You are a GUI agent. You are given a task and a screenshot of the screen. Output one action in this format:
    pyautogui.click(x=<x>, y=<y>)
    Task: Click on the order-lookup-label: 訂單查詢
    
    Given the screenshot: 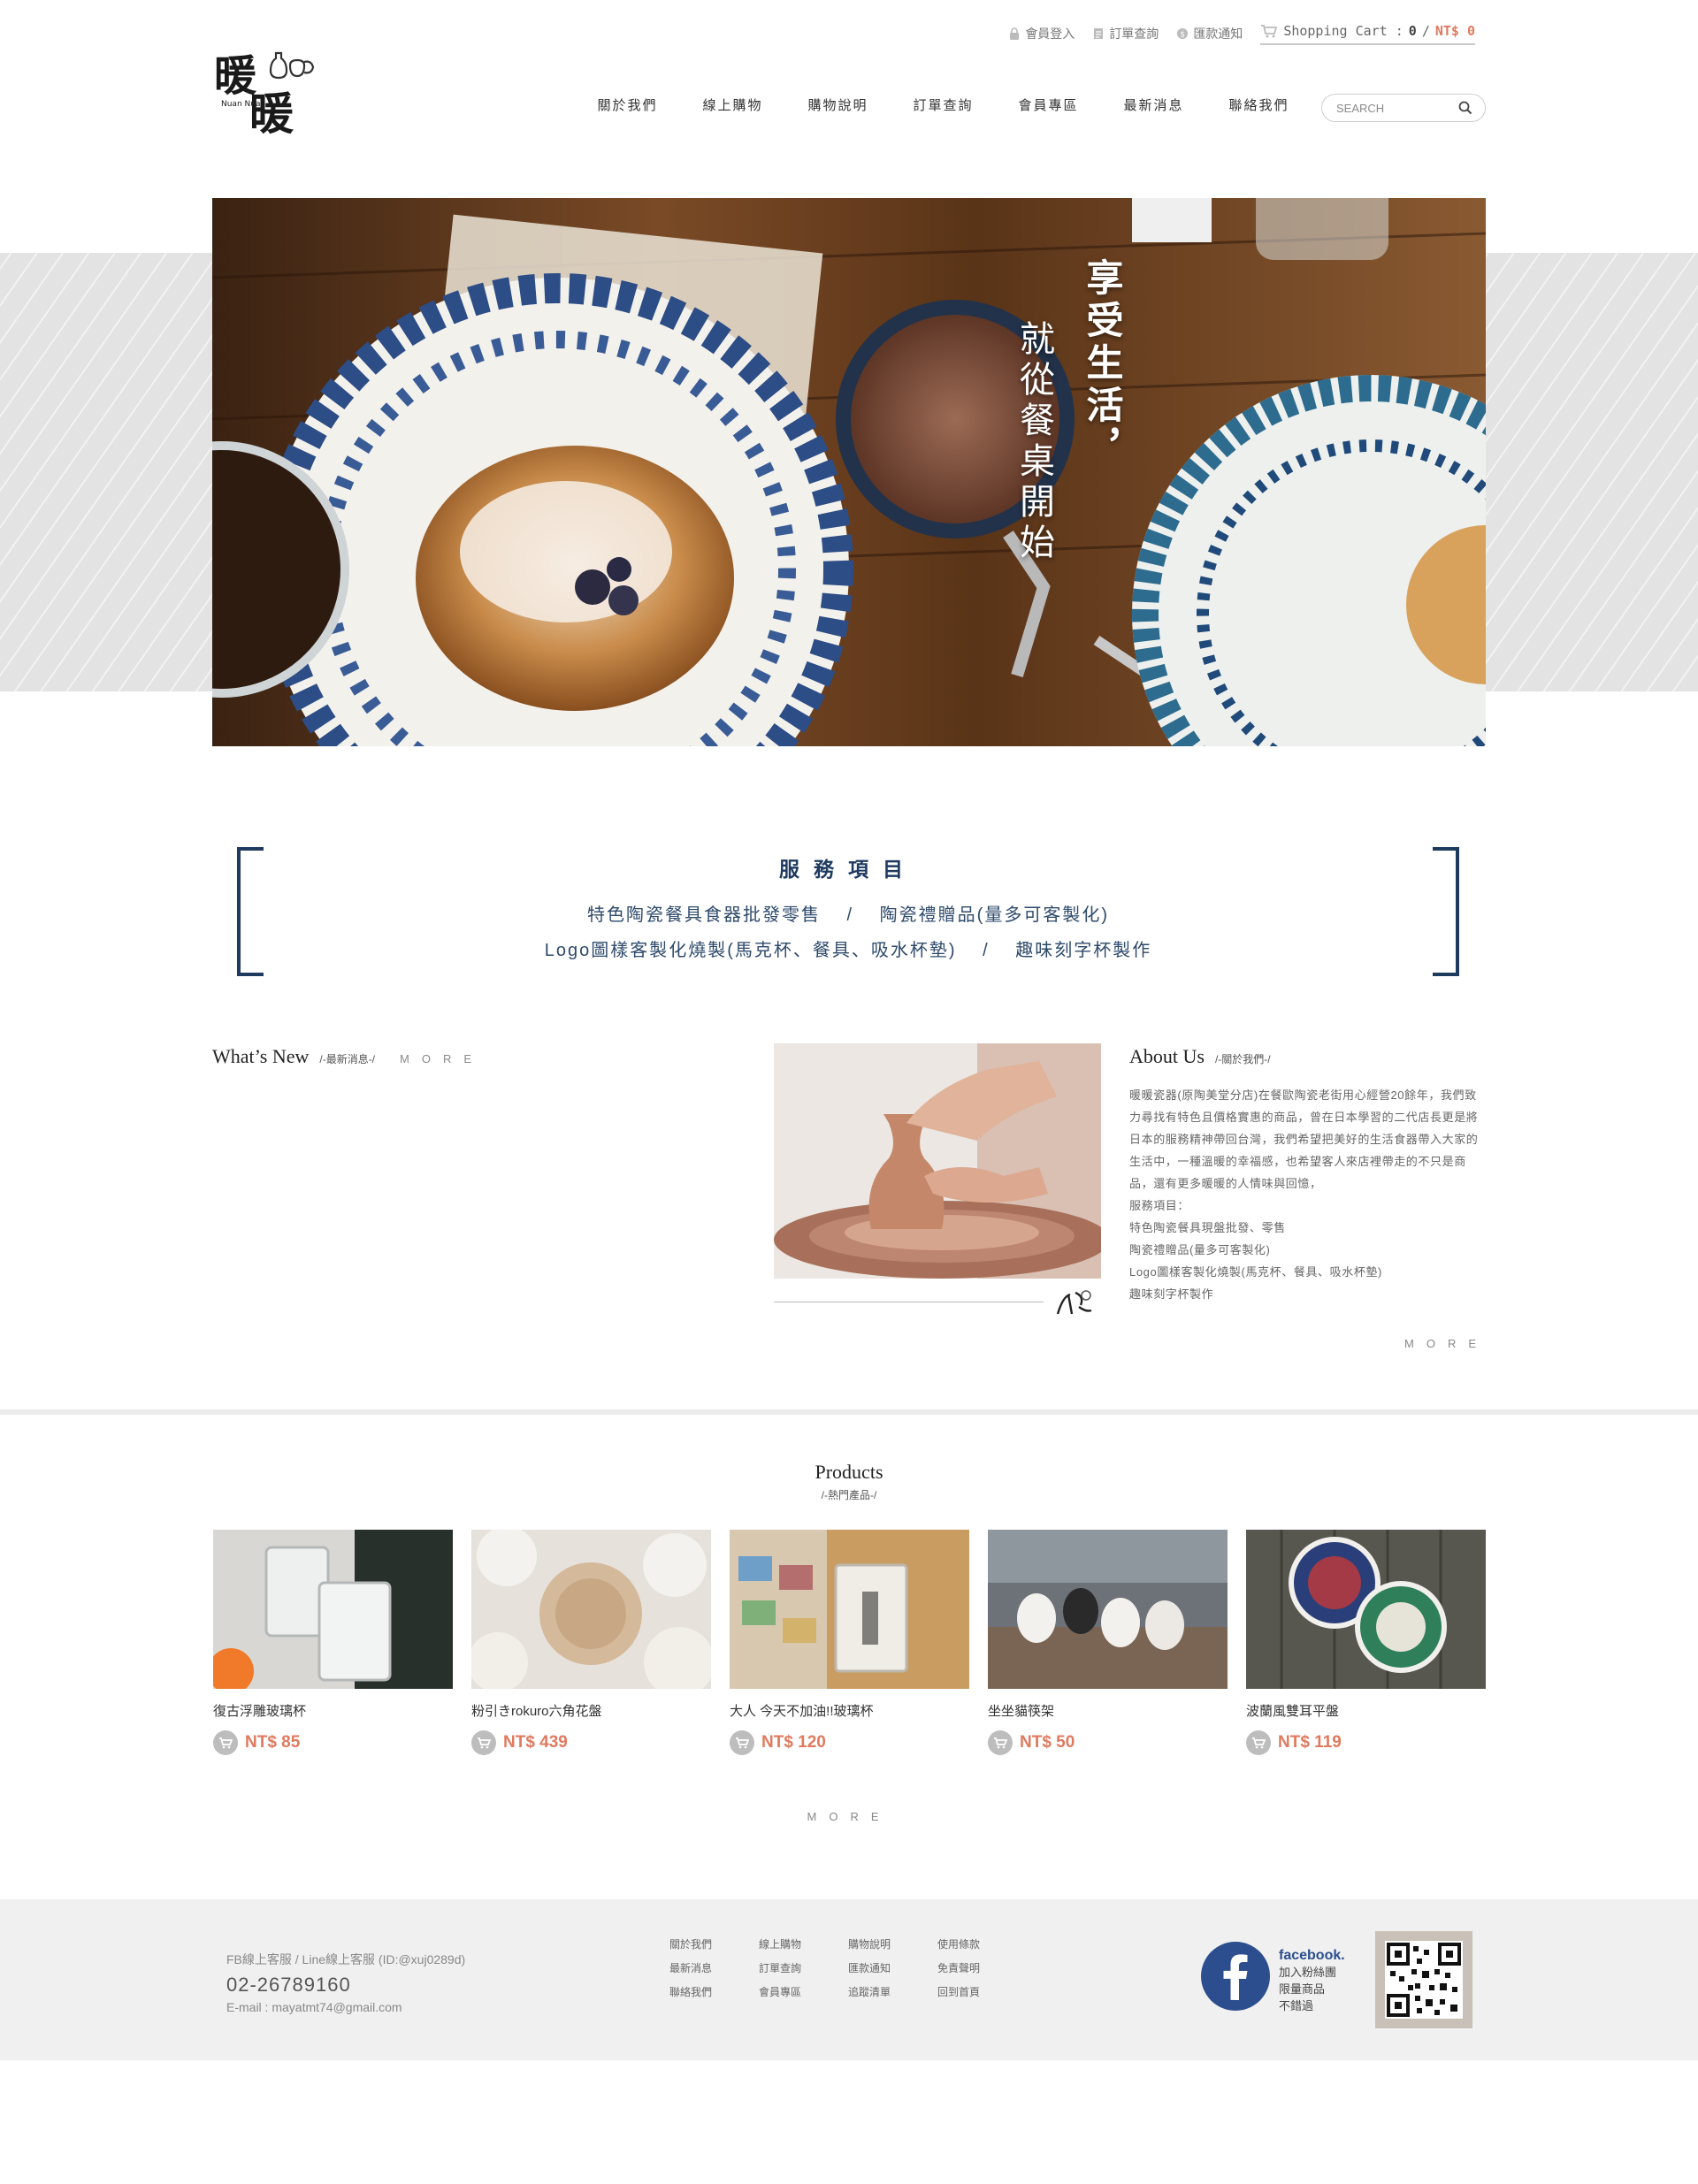 What is the action you would take?
    pyautogui.click(x=1134, y=34)
    